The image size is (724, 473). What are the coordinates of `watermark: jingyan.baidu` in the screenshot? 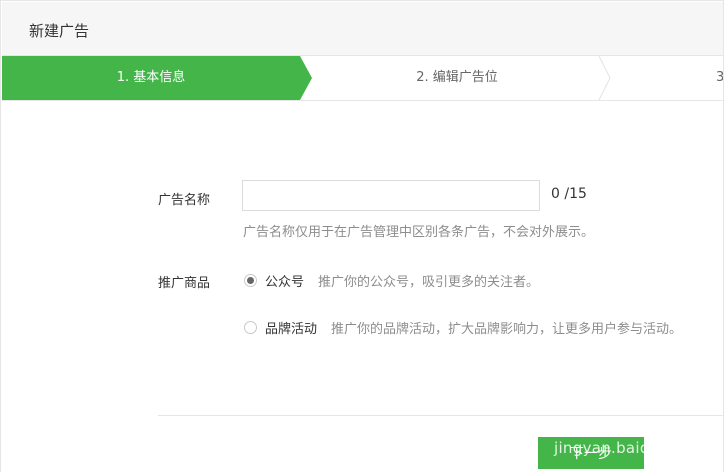 It's located at (607, 448).